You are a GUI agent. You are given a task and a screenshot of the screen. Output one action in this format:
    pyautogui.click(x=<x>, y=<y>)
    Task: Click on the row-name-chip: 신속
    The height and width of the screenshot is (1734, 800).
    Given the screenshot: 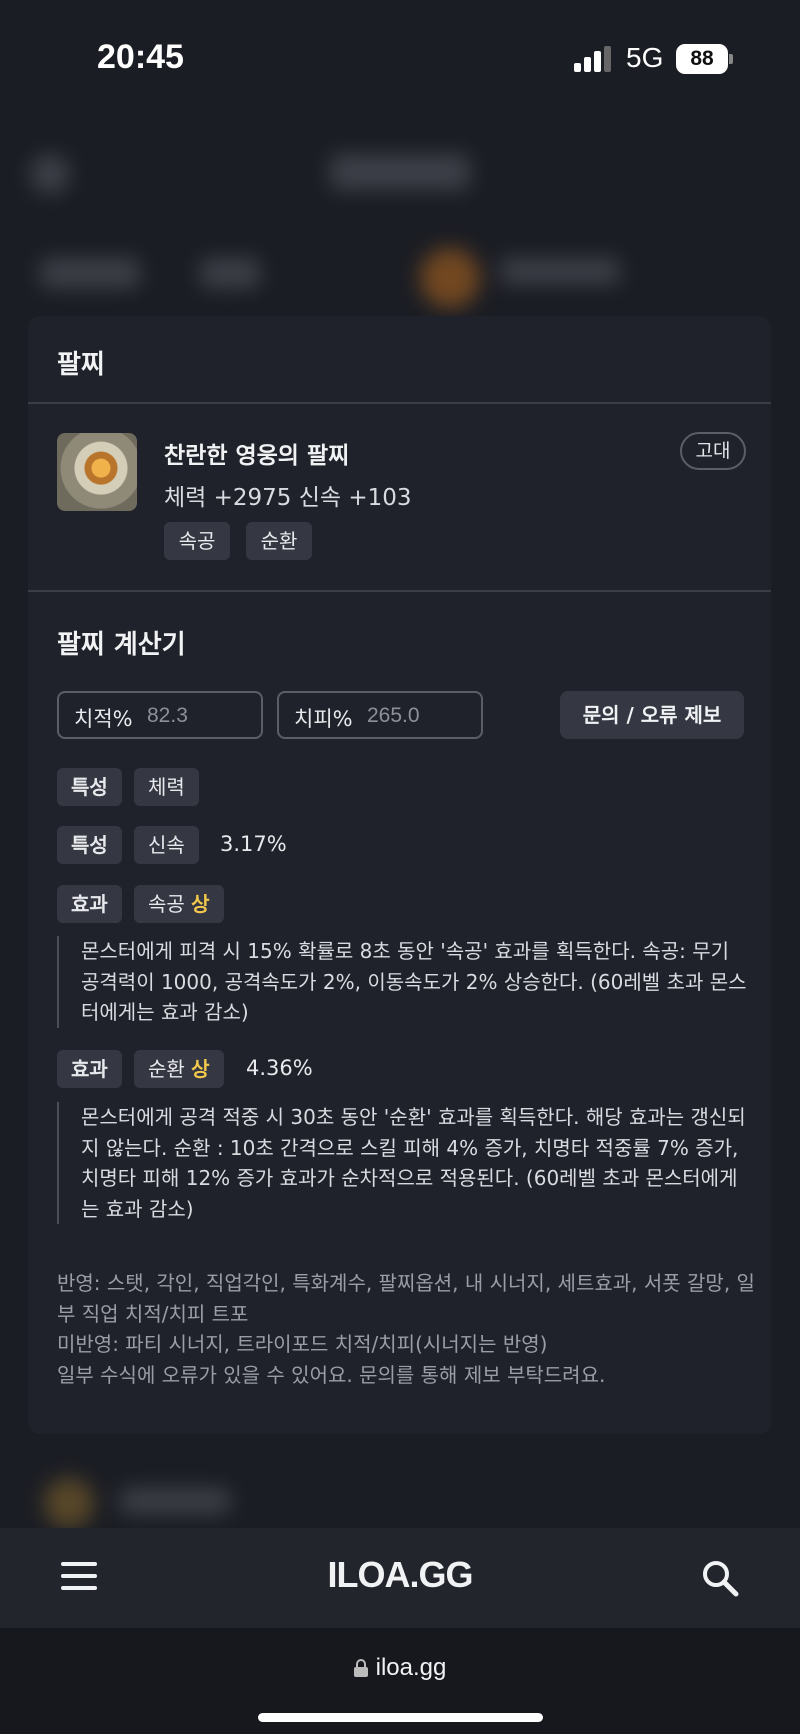 What is the action you would take?
    pyautogui.click(x=166, y=845)
    